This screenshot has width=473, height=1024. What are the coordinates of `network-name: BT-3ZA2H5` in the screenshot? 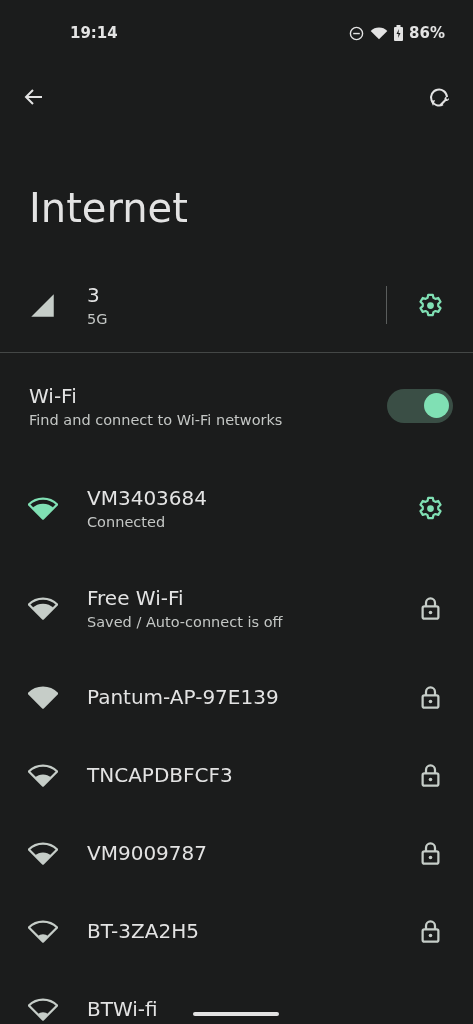 It's located at (237, 931).